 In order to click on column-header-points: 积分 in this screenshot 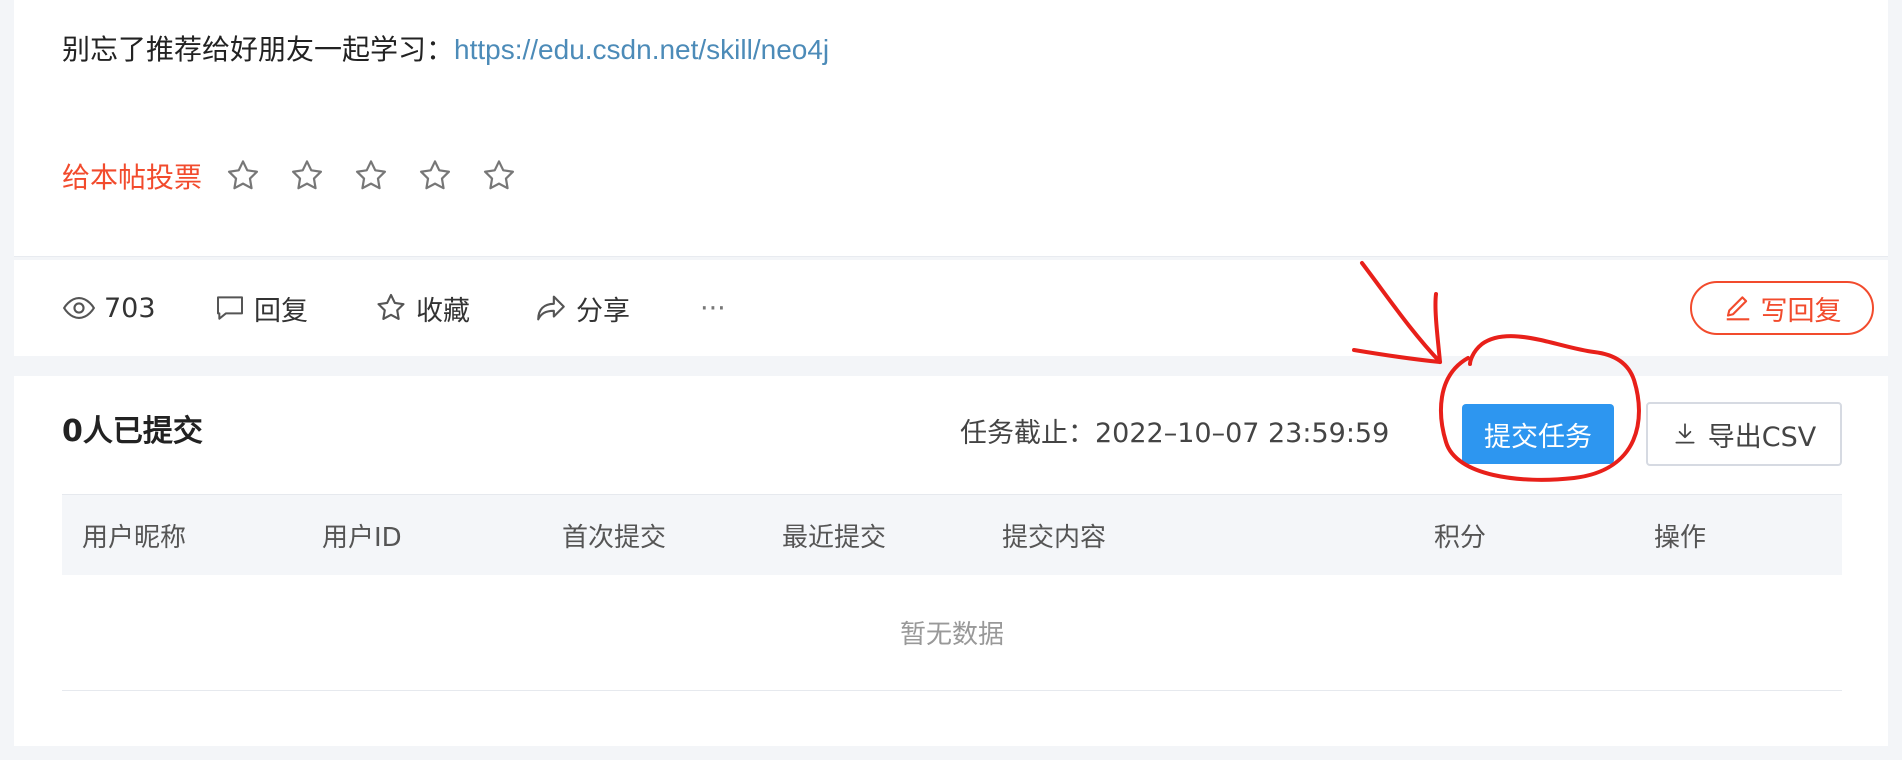, I will do `click(1460, 538)`.